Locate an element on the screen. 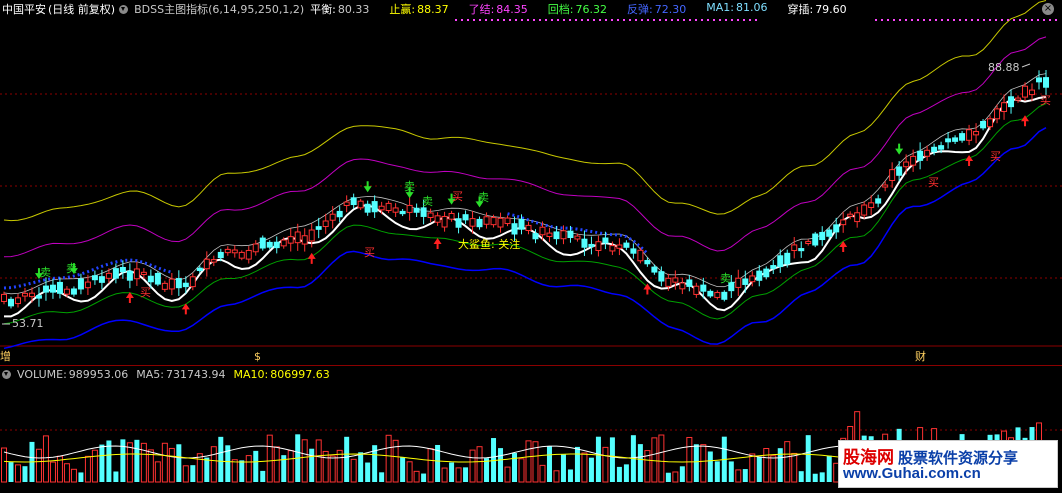  sell-arrow-icon is located at coordinates (367, 187).